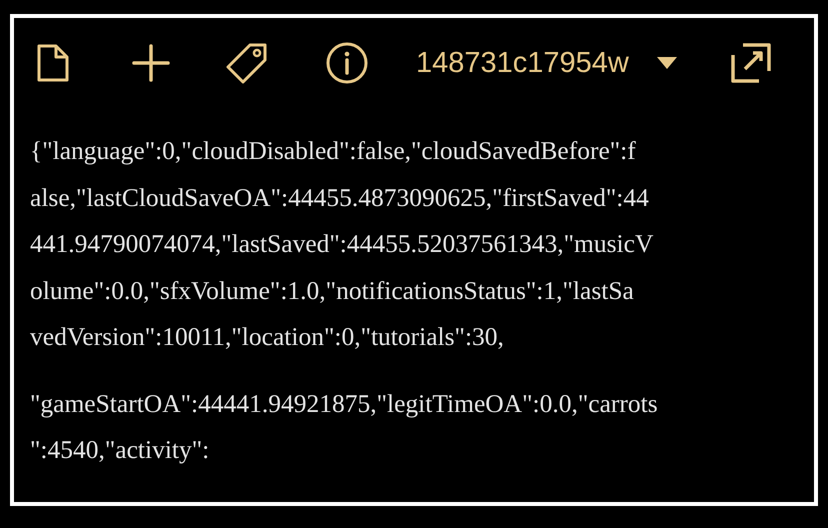 The width and height of the screenshot is (828, 528). What do you see at coordinates (340, 198) in the screenshot?
I see `text-line: alse,"lastCloudSaveOA":44455.4873090625,"firstSaved":44` at bounding box center [340, 198].